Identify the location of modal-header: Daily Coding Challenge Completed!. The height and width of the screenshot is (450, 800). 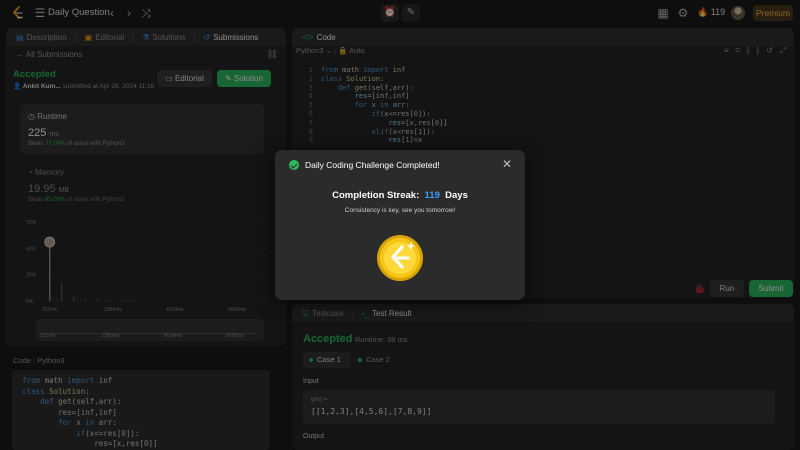
(364, 165).